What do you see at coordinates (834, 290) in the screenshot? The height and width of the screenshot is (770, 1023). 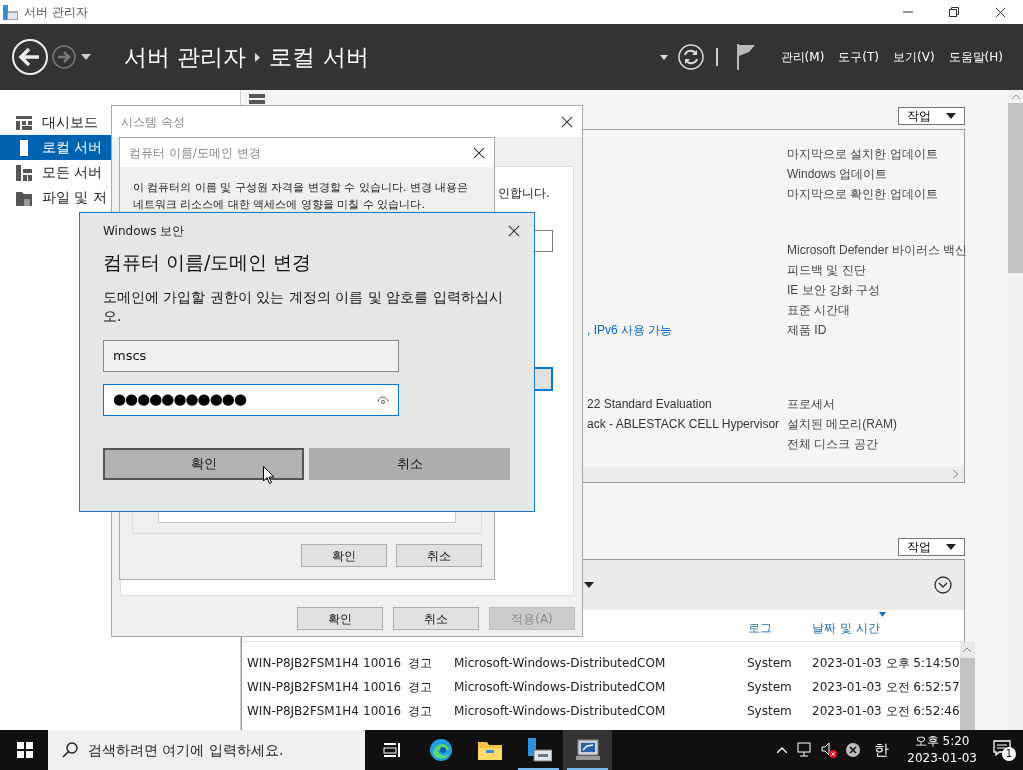 I see `property-label: IE 보안 강화 구성` at bounding box center [834, 290].